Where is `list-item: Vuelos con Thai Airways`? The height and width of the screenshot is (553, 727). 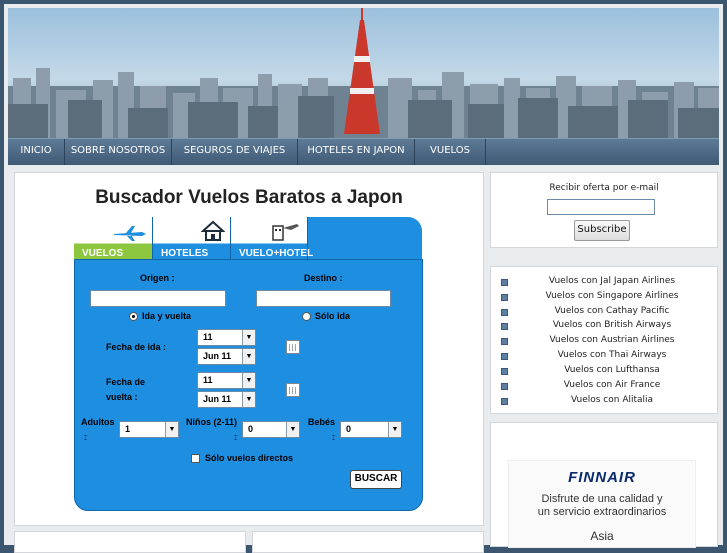 list-item: Vuelos con Thai Airways is located at coordinates (604, 356).